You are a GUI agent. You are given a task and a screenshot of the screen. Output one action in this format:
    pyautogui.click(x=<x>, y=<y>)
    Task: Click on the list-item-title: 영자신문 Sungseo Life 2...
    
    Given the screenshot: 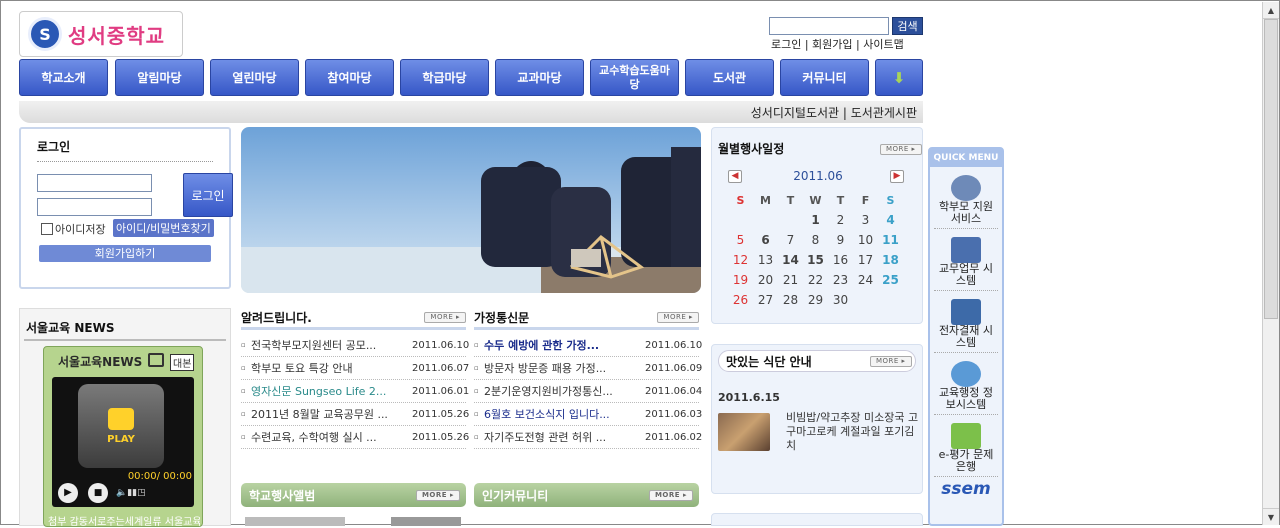 What is the action you would take?
    pyautogui.click(x=331, y=391)
    